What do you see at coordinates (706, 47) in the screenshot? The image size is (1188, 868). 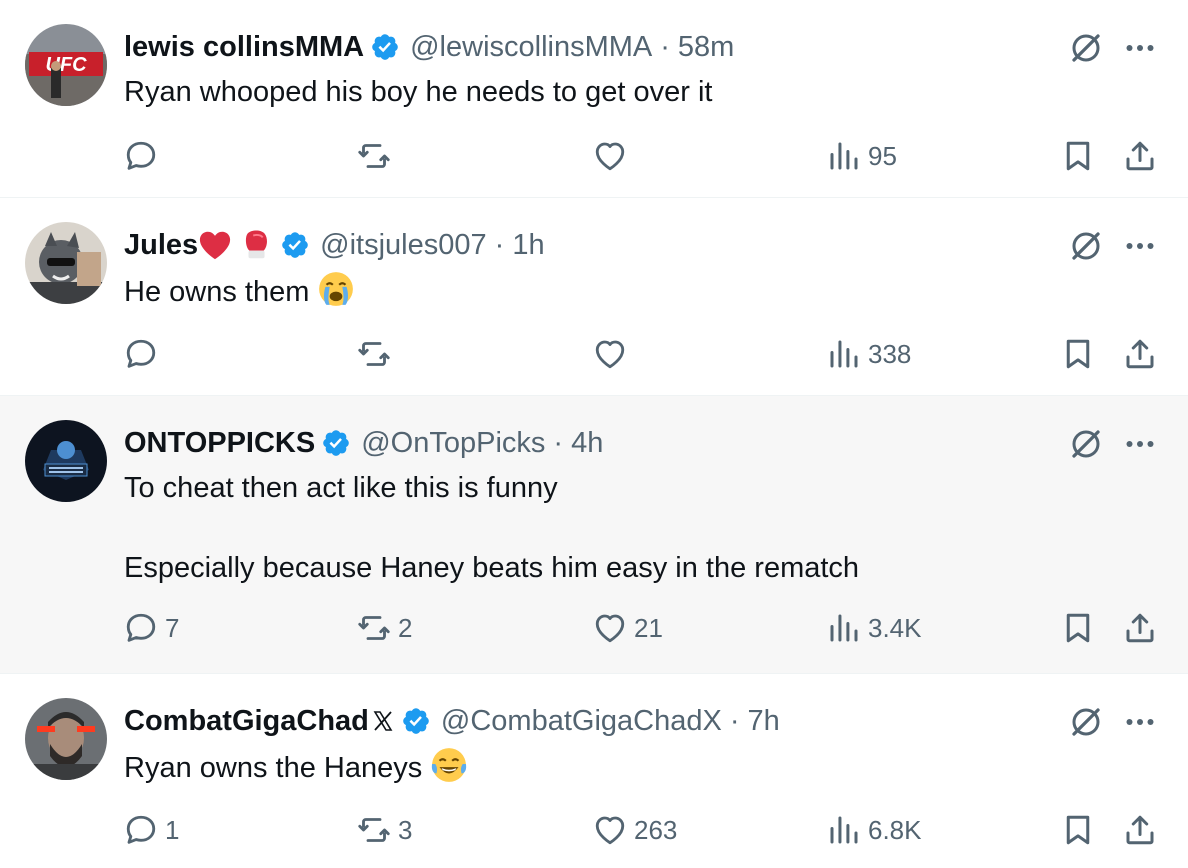 I see `timestamp: 58m` at bounding box center [706, 47].